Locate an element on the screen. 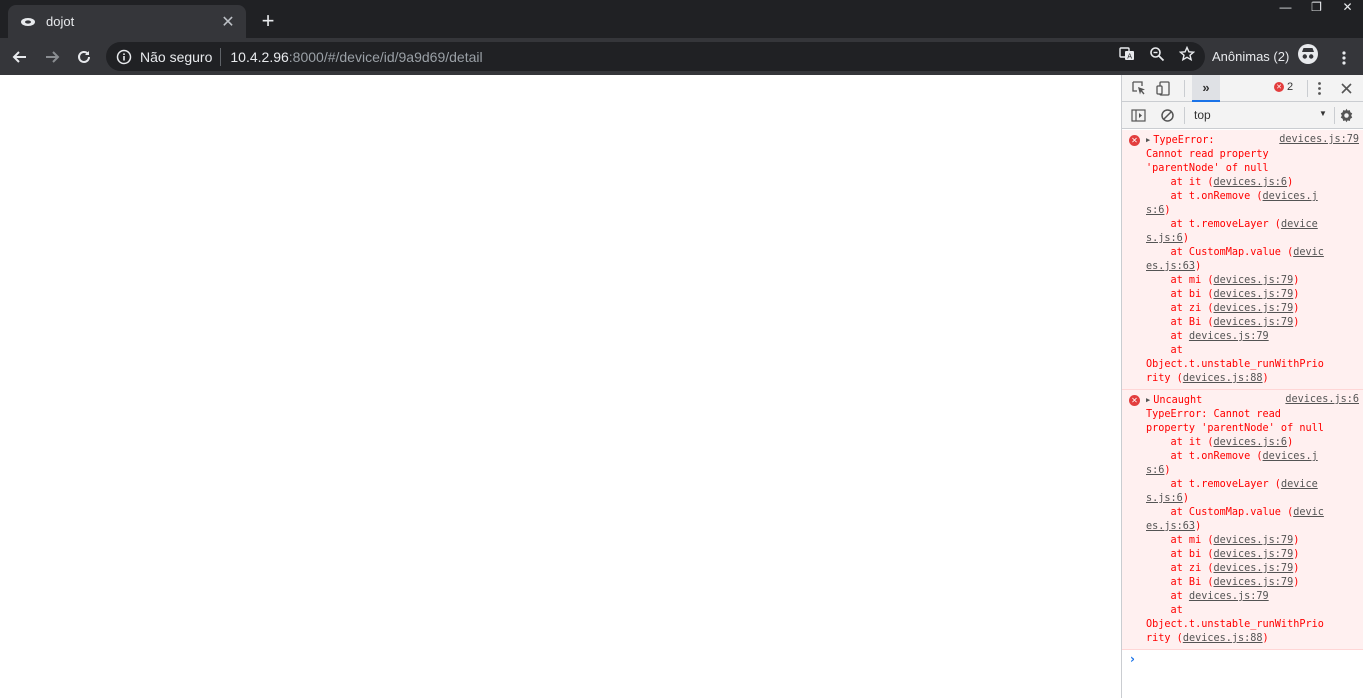  stack-line: at CustomMap.value (devic is located at coordinates (1252, 513).